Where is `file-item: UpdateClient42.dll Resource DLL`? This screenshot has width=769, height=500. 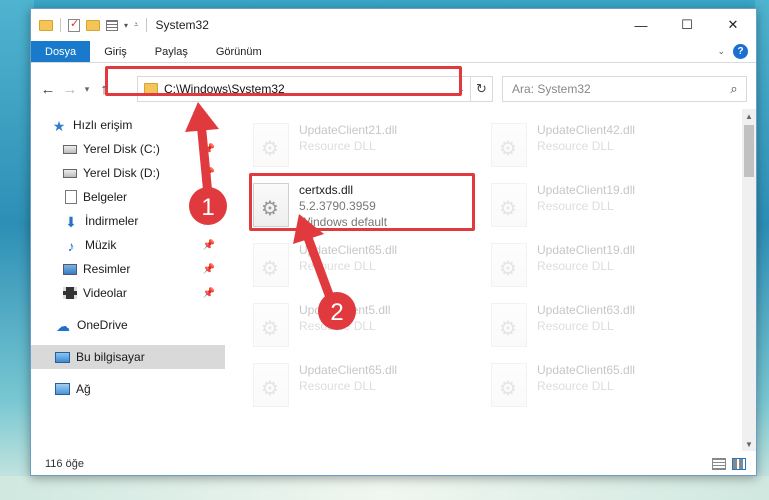
file-item: UpdateClient42.dll Resource DLL is located at coordinates (580, 146).